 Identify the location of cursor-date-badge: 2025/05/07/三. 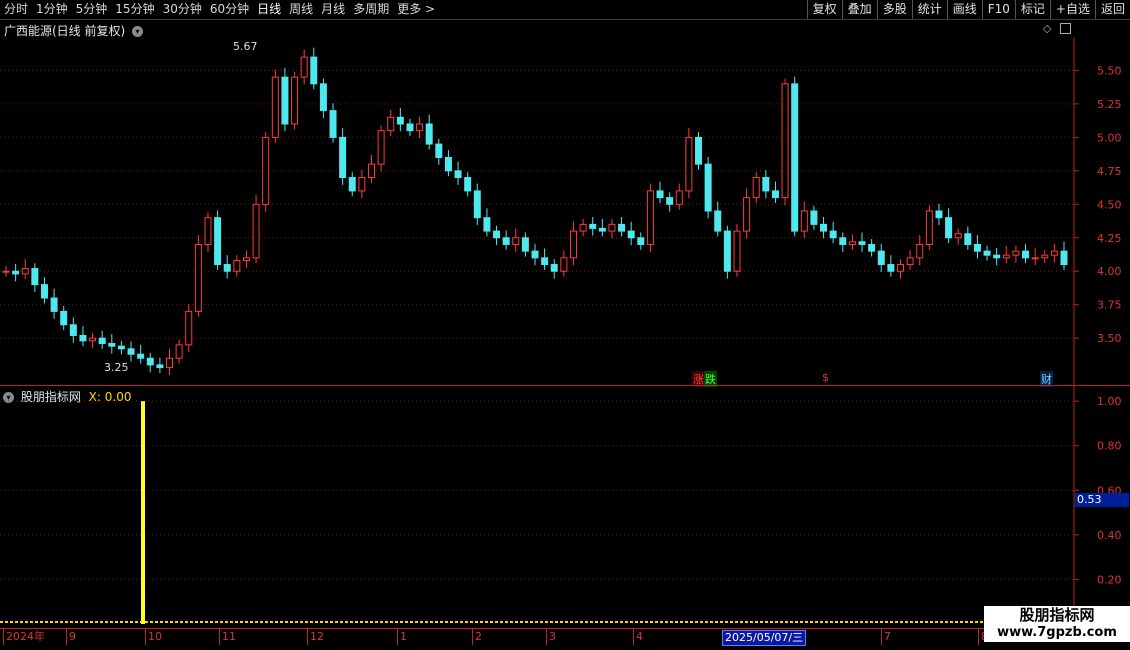
(764, 638).